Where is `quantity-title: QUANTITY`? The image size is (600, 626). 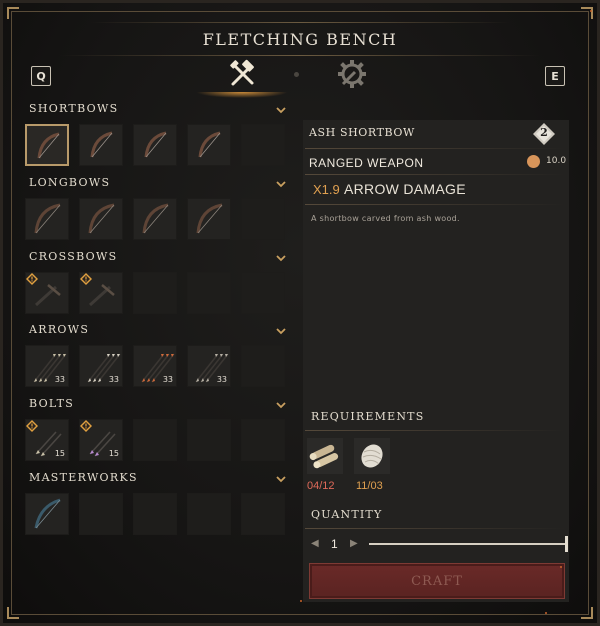
quantity-title: QUANTITY is located at coordinates (347, 514).